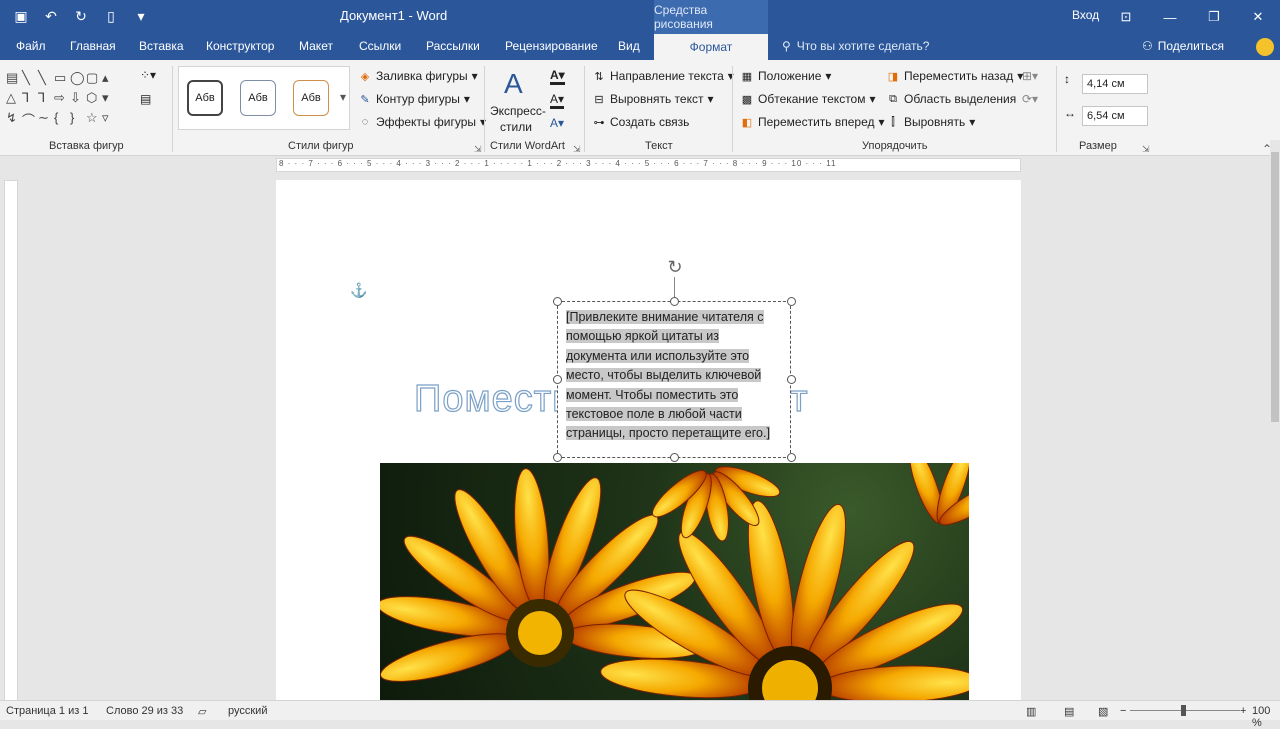 The image size is (1280, 729). I want to click on wrap-text-button: ▩ Обтекание текстом ▾, so click(808, 99).